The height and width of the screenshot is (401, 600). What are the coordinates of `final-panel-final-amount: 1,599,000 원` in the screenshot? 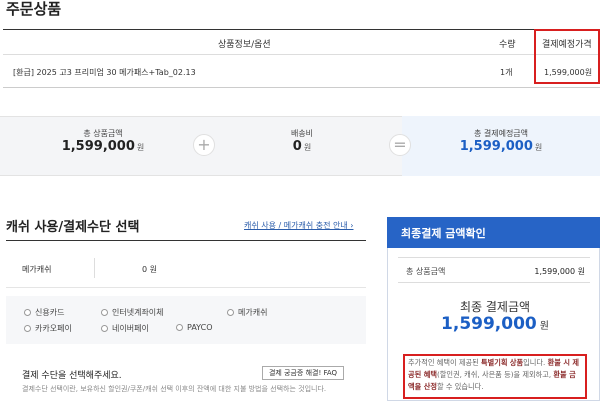 It's located at (495, 324).